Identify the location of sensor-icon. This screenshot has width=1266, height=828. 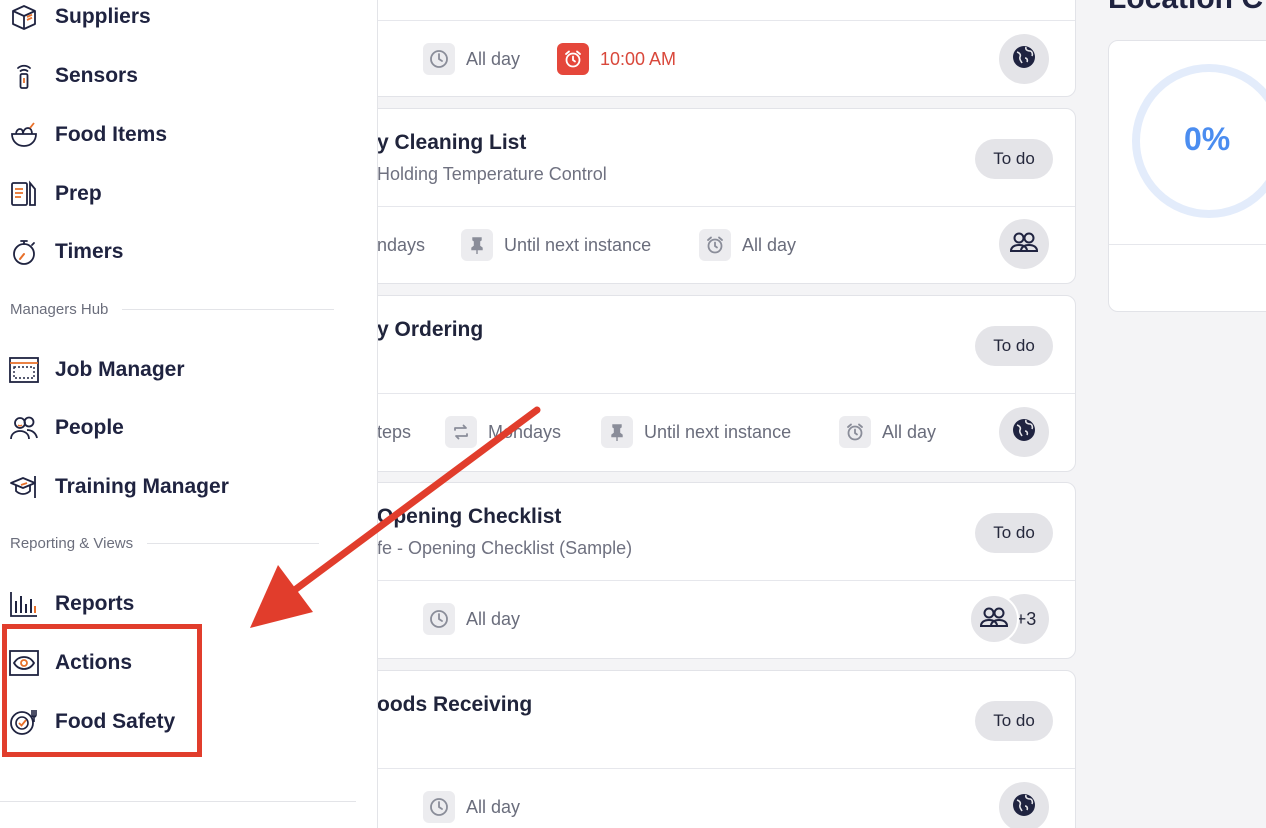
(24, 76).